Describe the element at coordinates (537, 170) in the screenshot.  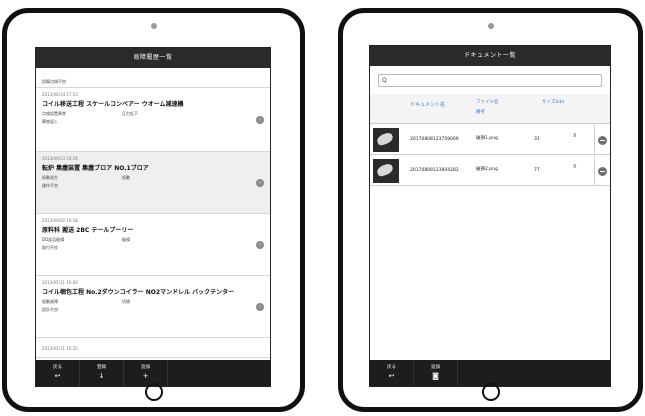
I see `file-size: 77` at that location.